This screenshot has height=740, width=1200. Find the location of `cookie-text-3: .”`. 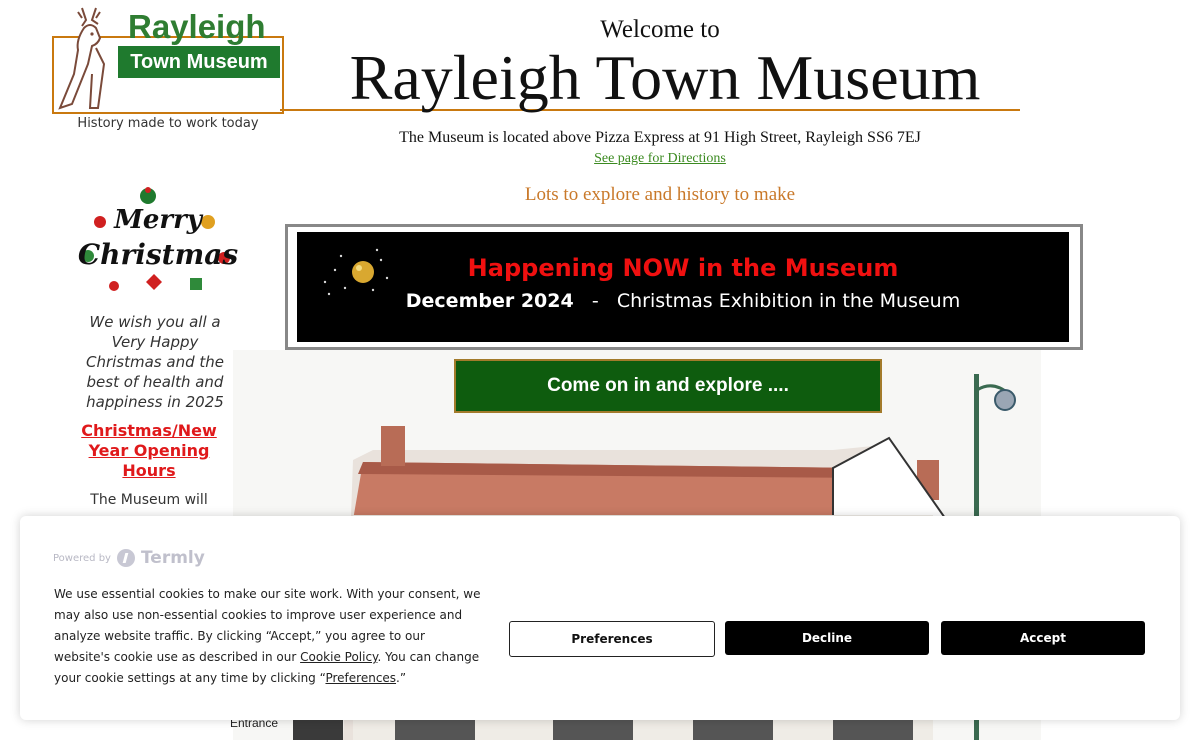

cookie-text-3: .” is located at coordinates (401, 678).